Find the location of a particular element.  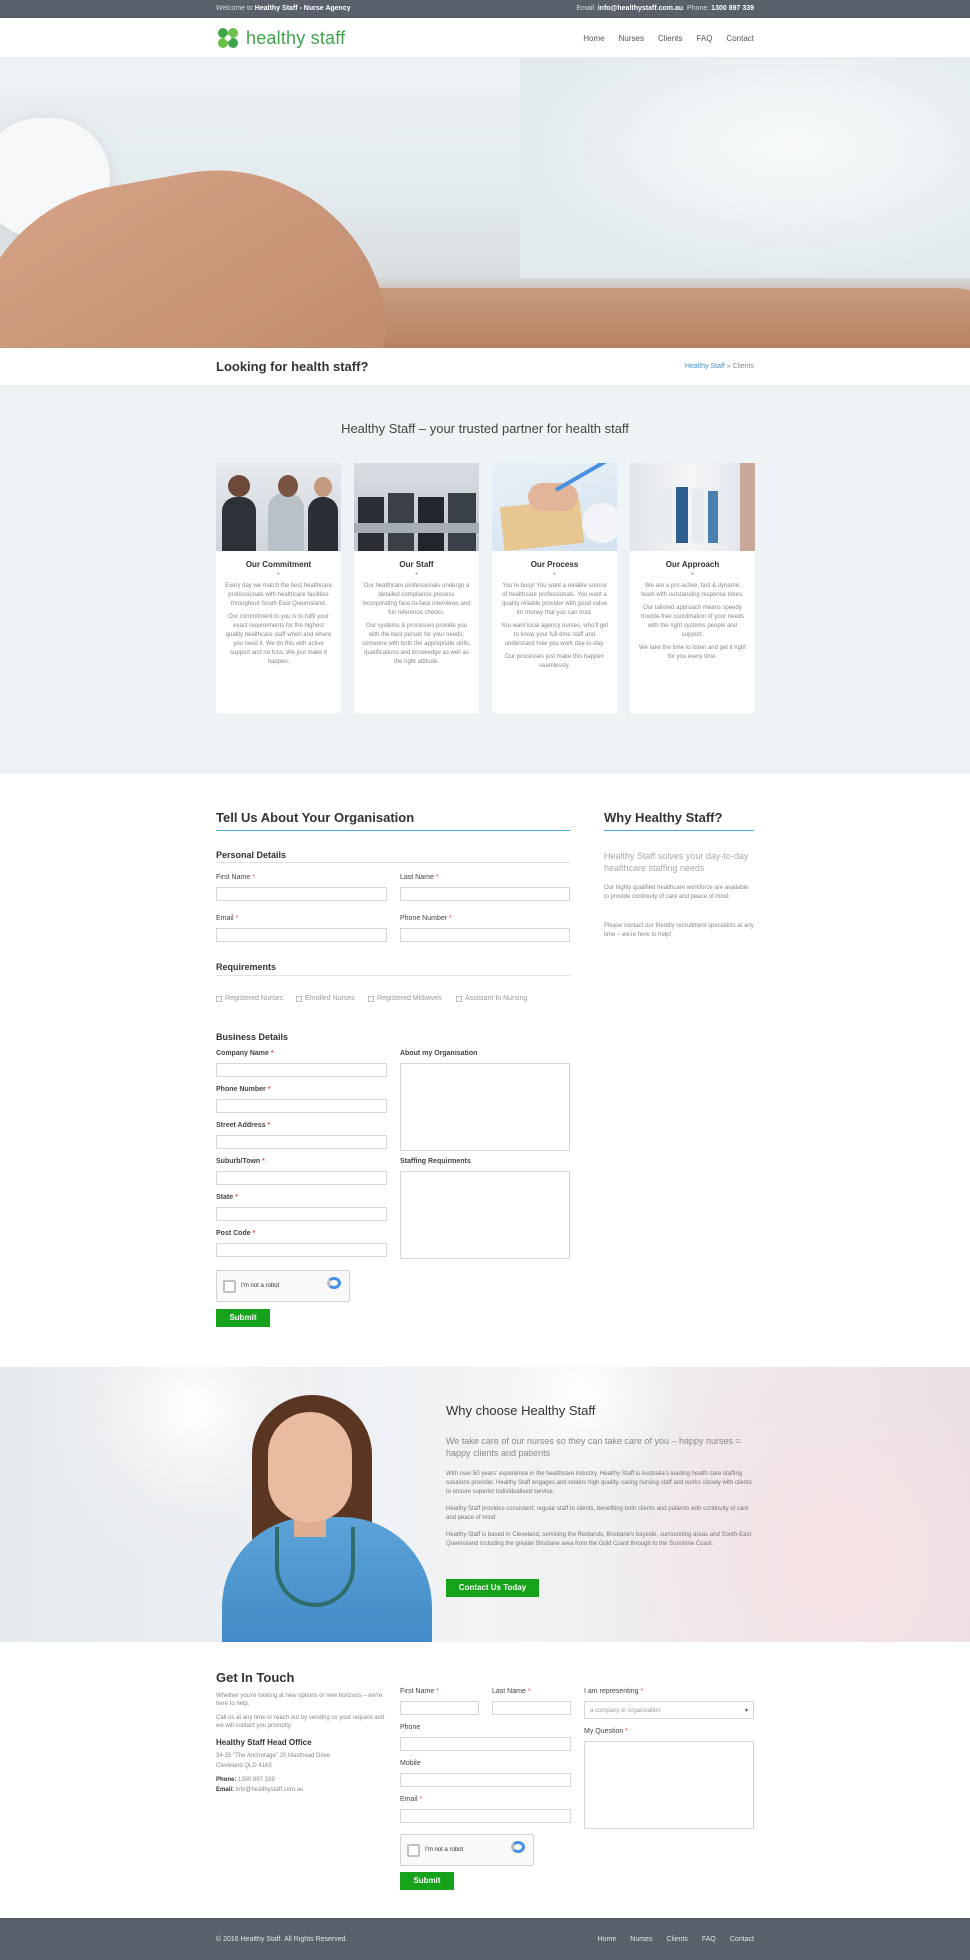

about-org-textarea is located at coordinates (485, 1107).